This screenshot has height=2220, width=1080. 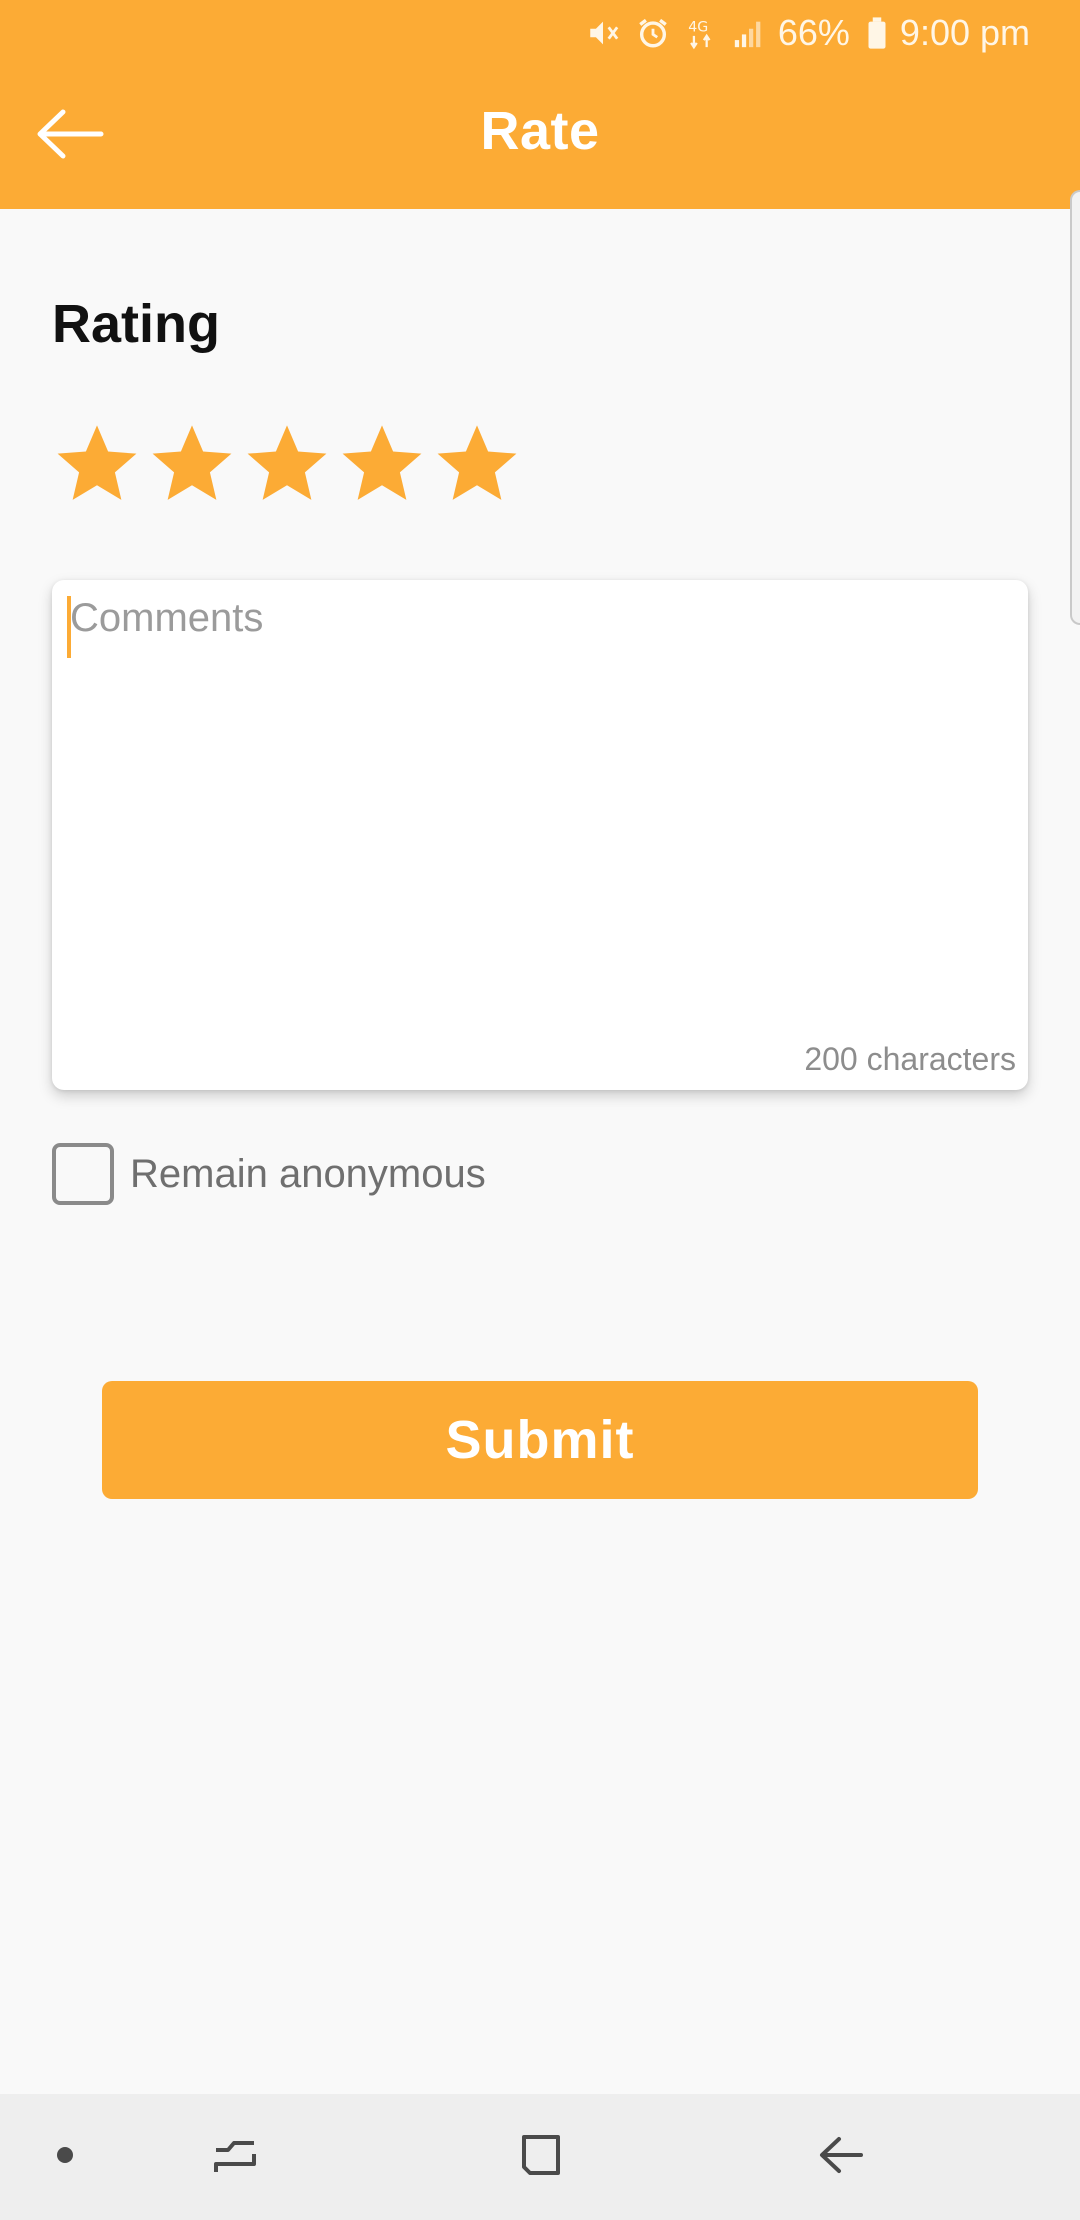 I want to click on home-icon, so click(x=540, y=2157).